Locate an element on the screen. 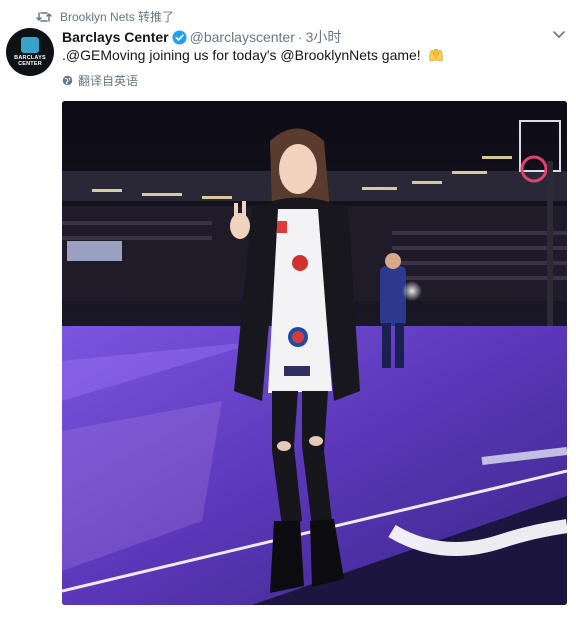 The height and width of the screenshot is (620, 576). translate-link: 翻译自英语 is located at coordinates (100, 80).